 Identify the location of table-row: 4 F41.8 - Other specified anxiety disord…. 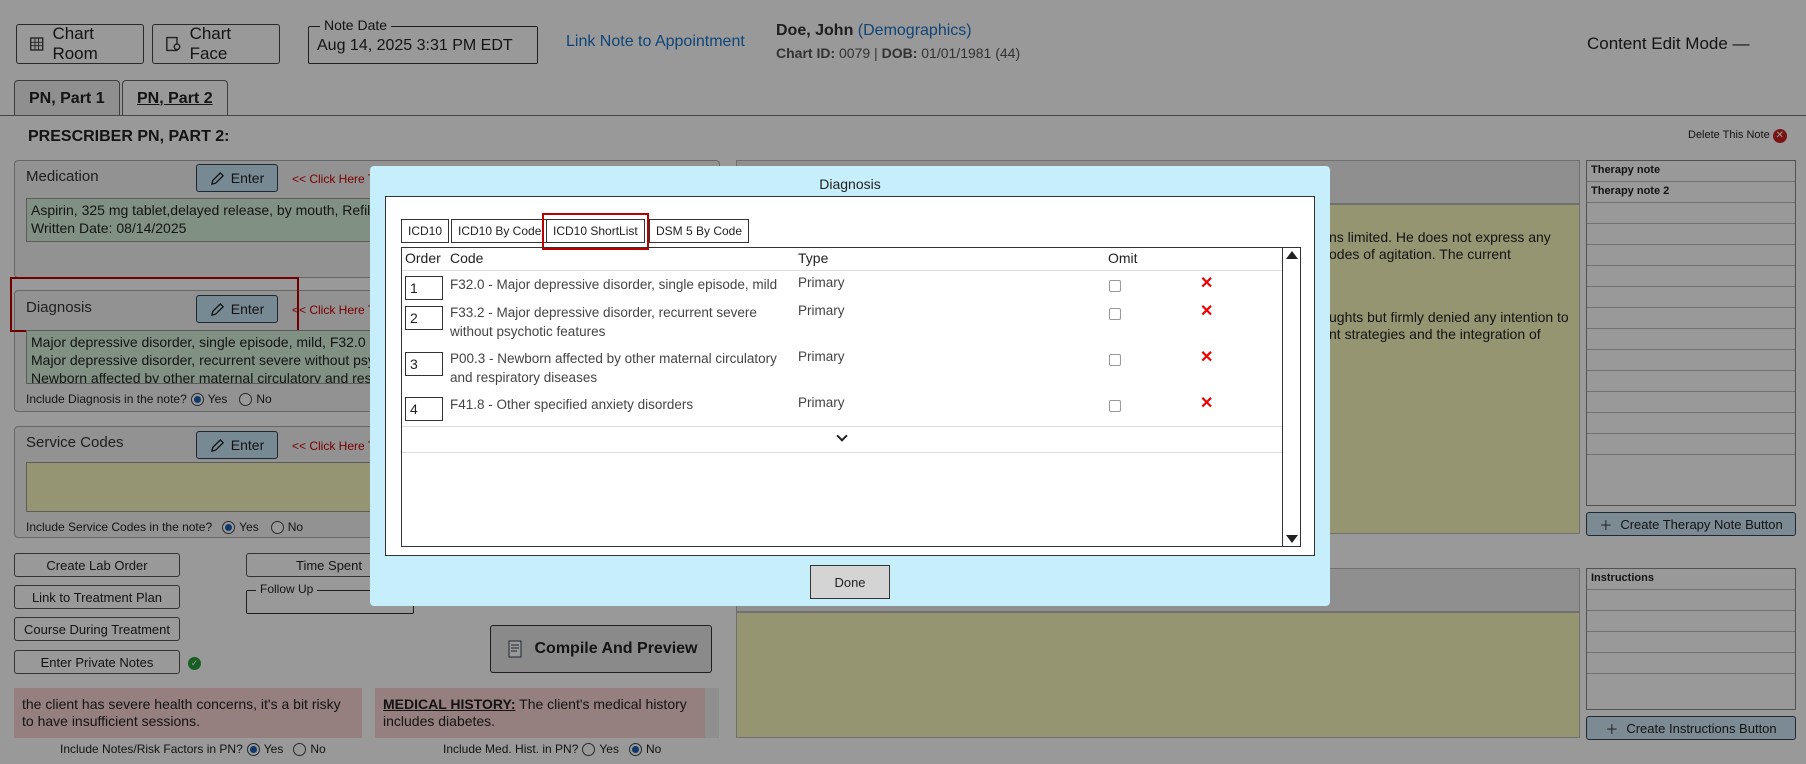
(842, 409).